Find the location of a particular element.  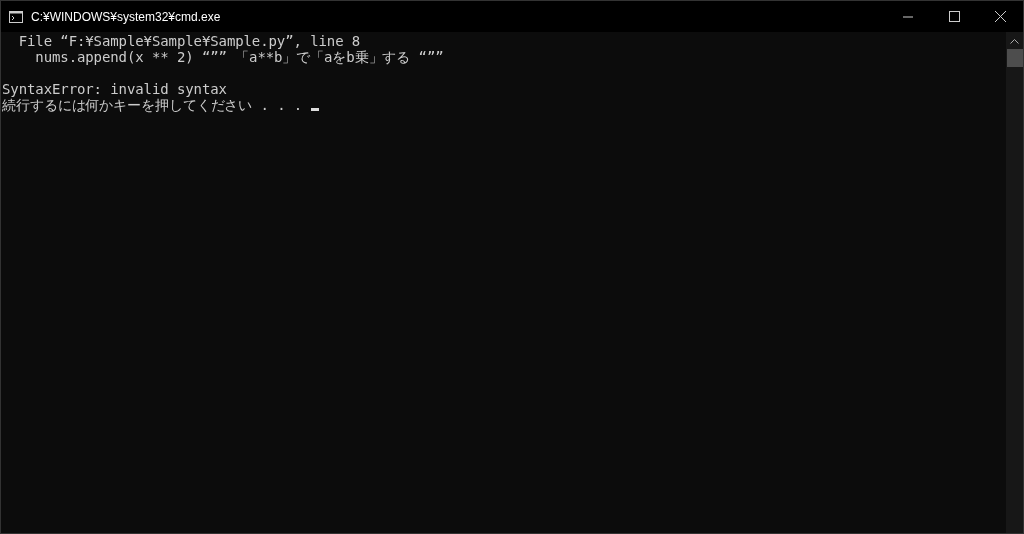

maximize-icon is located at coordinates (954, 16).